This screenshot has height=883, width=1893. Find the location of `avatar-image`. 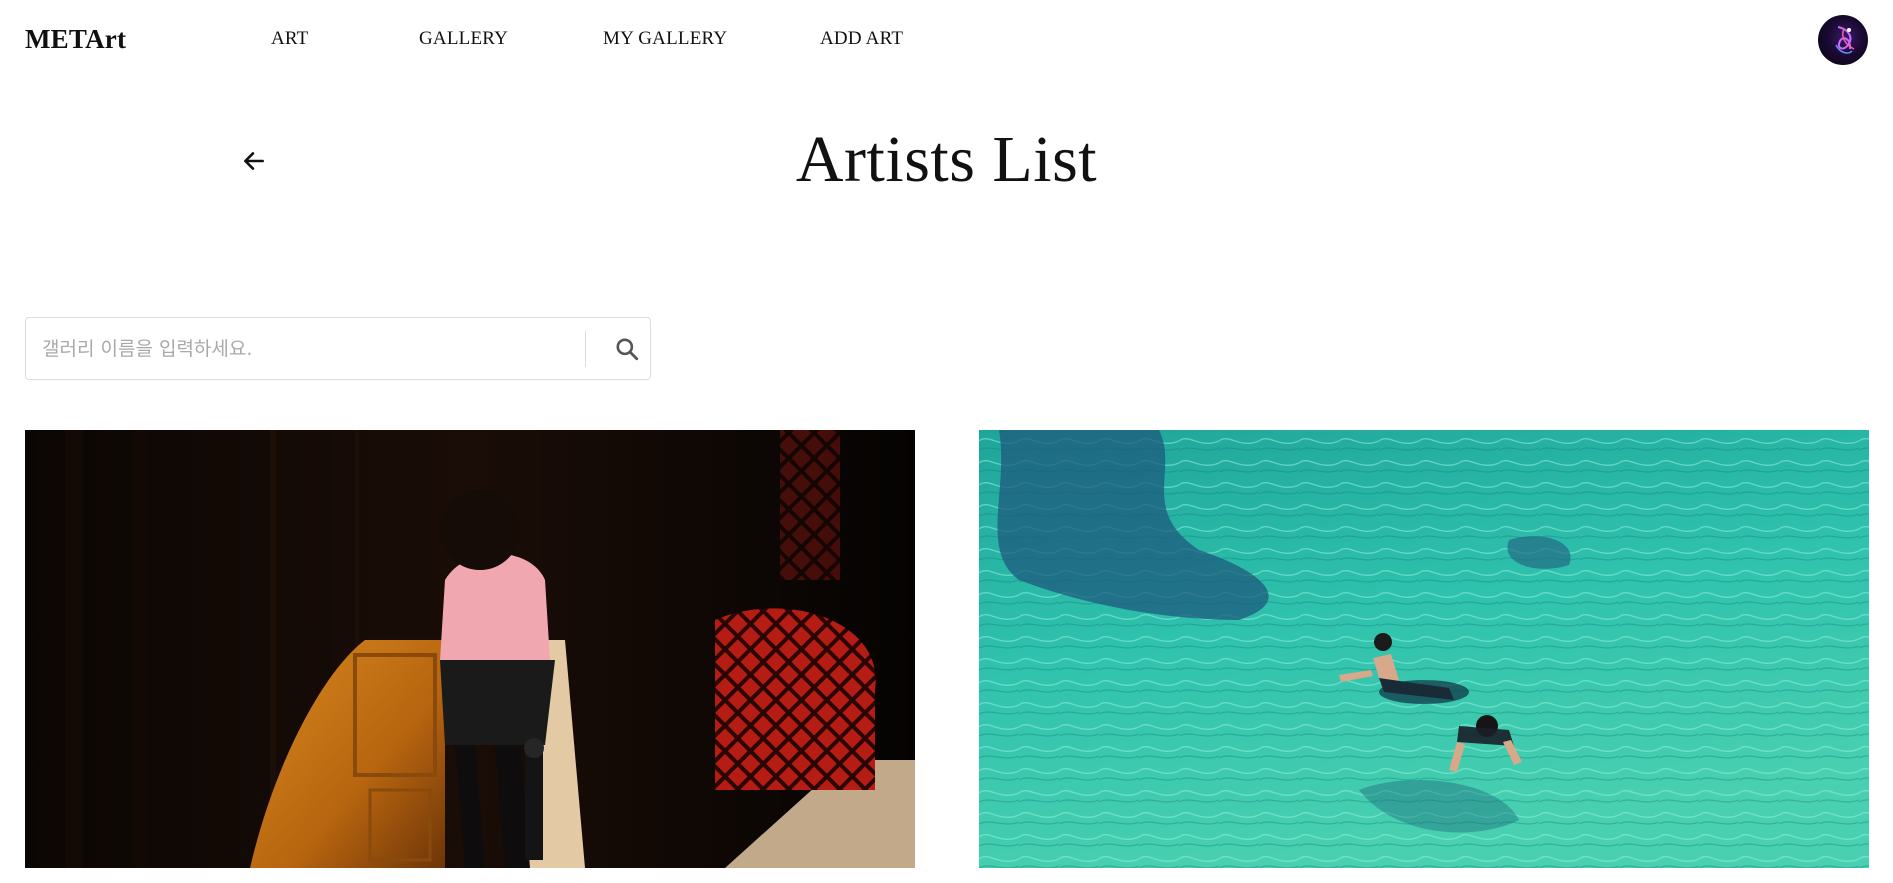

avatar-image is located at coordinates (1845, 40).